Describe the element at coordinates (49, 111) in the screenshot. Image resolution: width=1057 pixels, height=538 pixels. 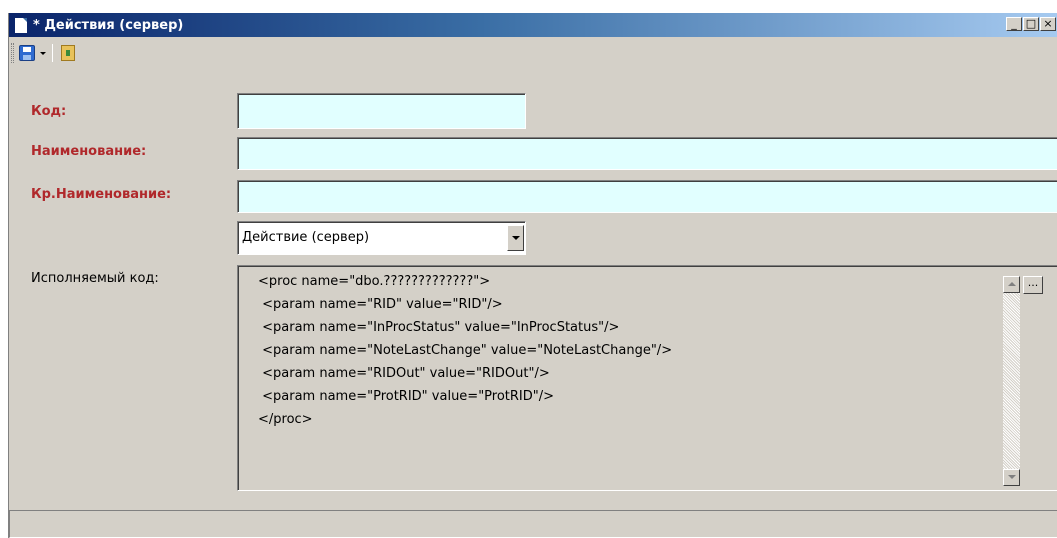
I see `code-label: Код:` at that location.